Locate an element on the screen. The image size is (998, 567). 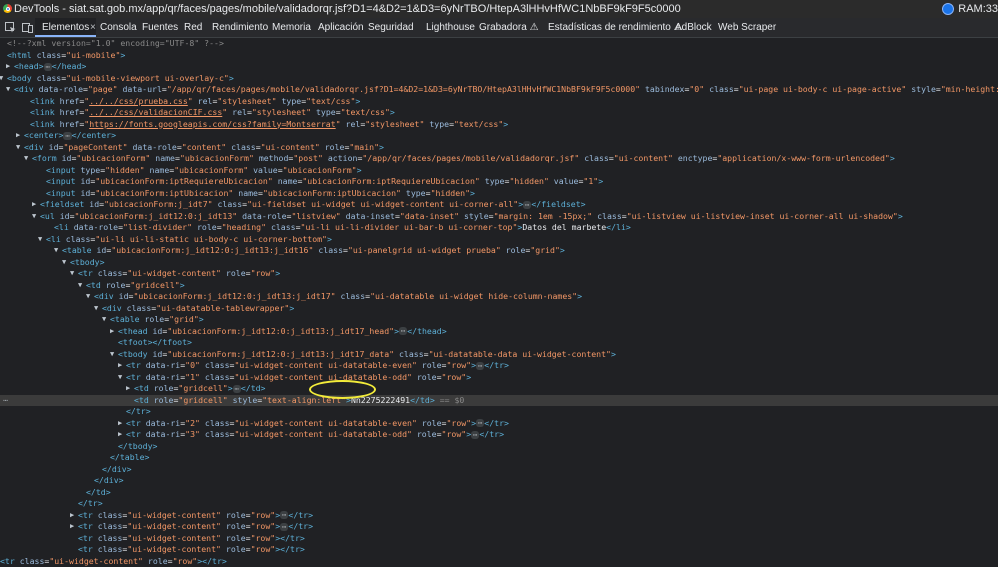
dom-node-line: <tfoot></tfoot> is located at coordinates (499, 343).